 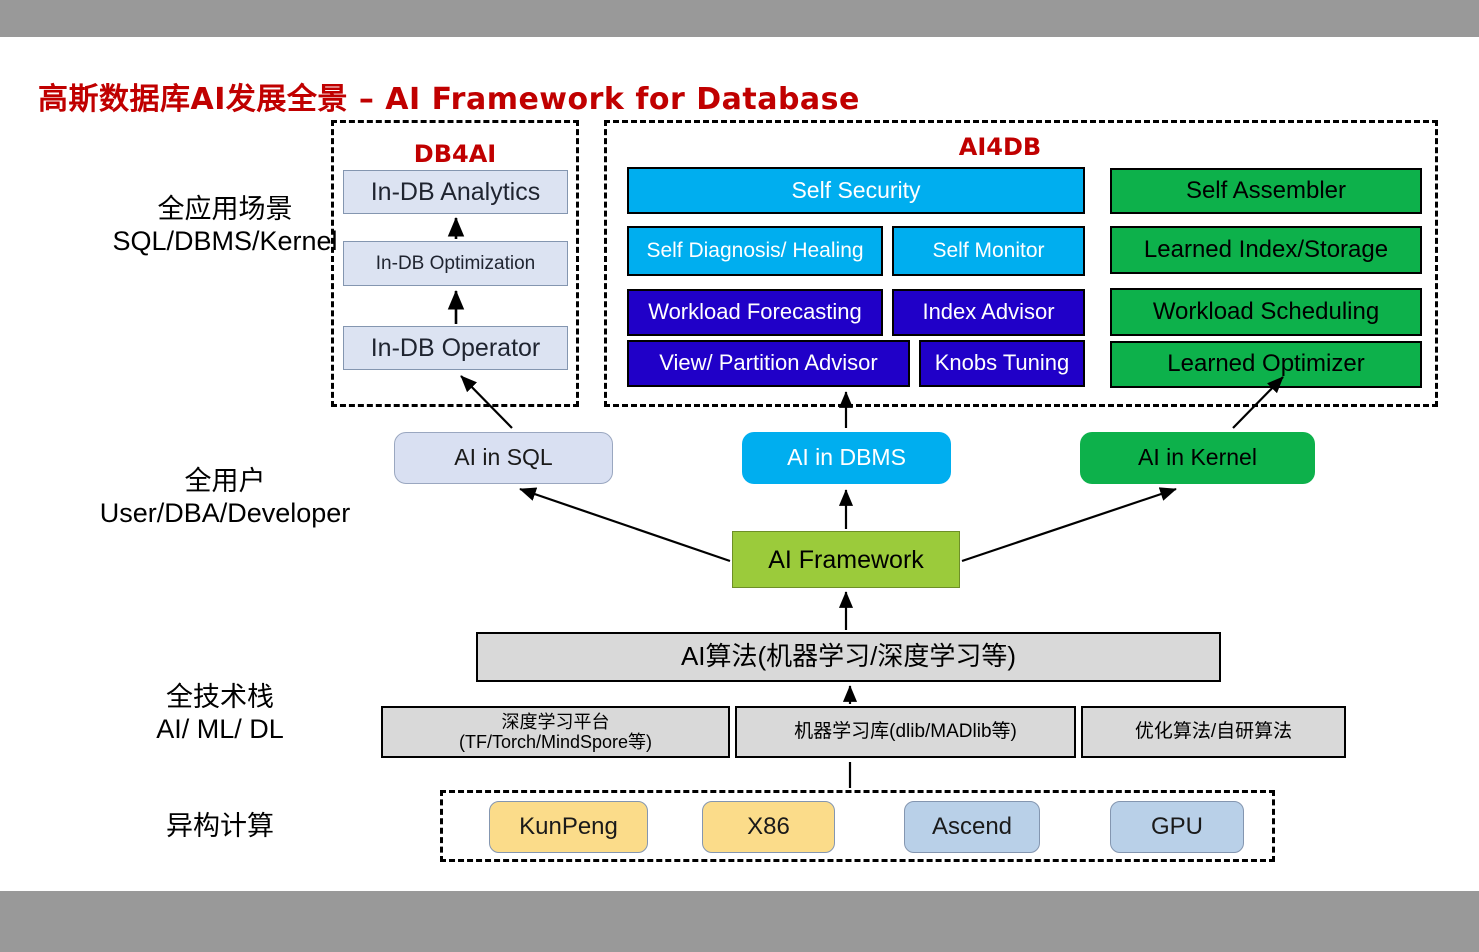 I want to click on row-label-line2: User/DBA/Developer, so click(x=225, y=512).